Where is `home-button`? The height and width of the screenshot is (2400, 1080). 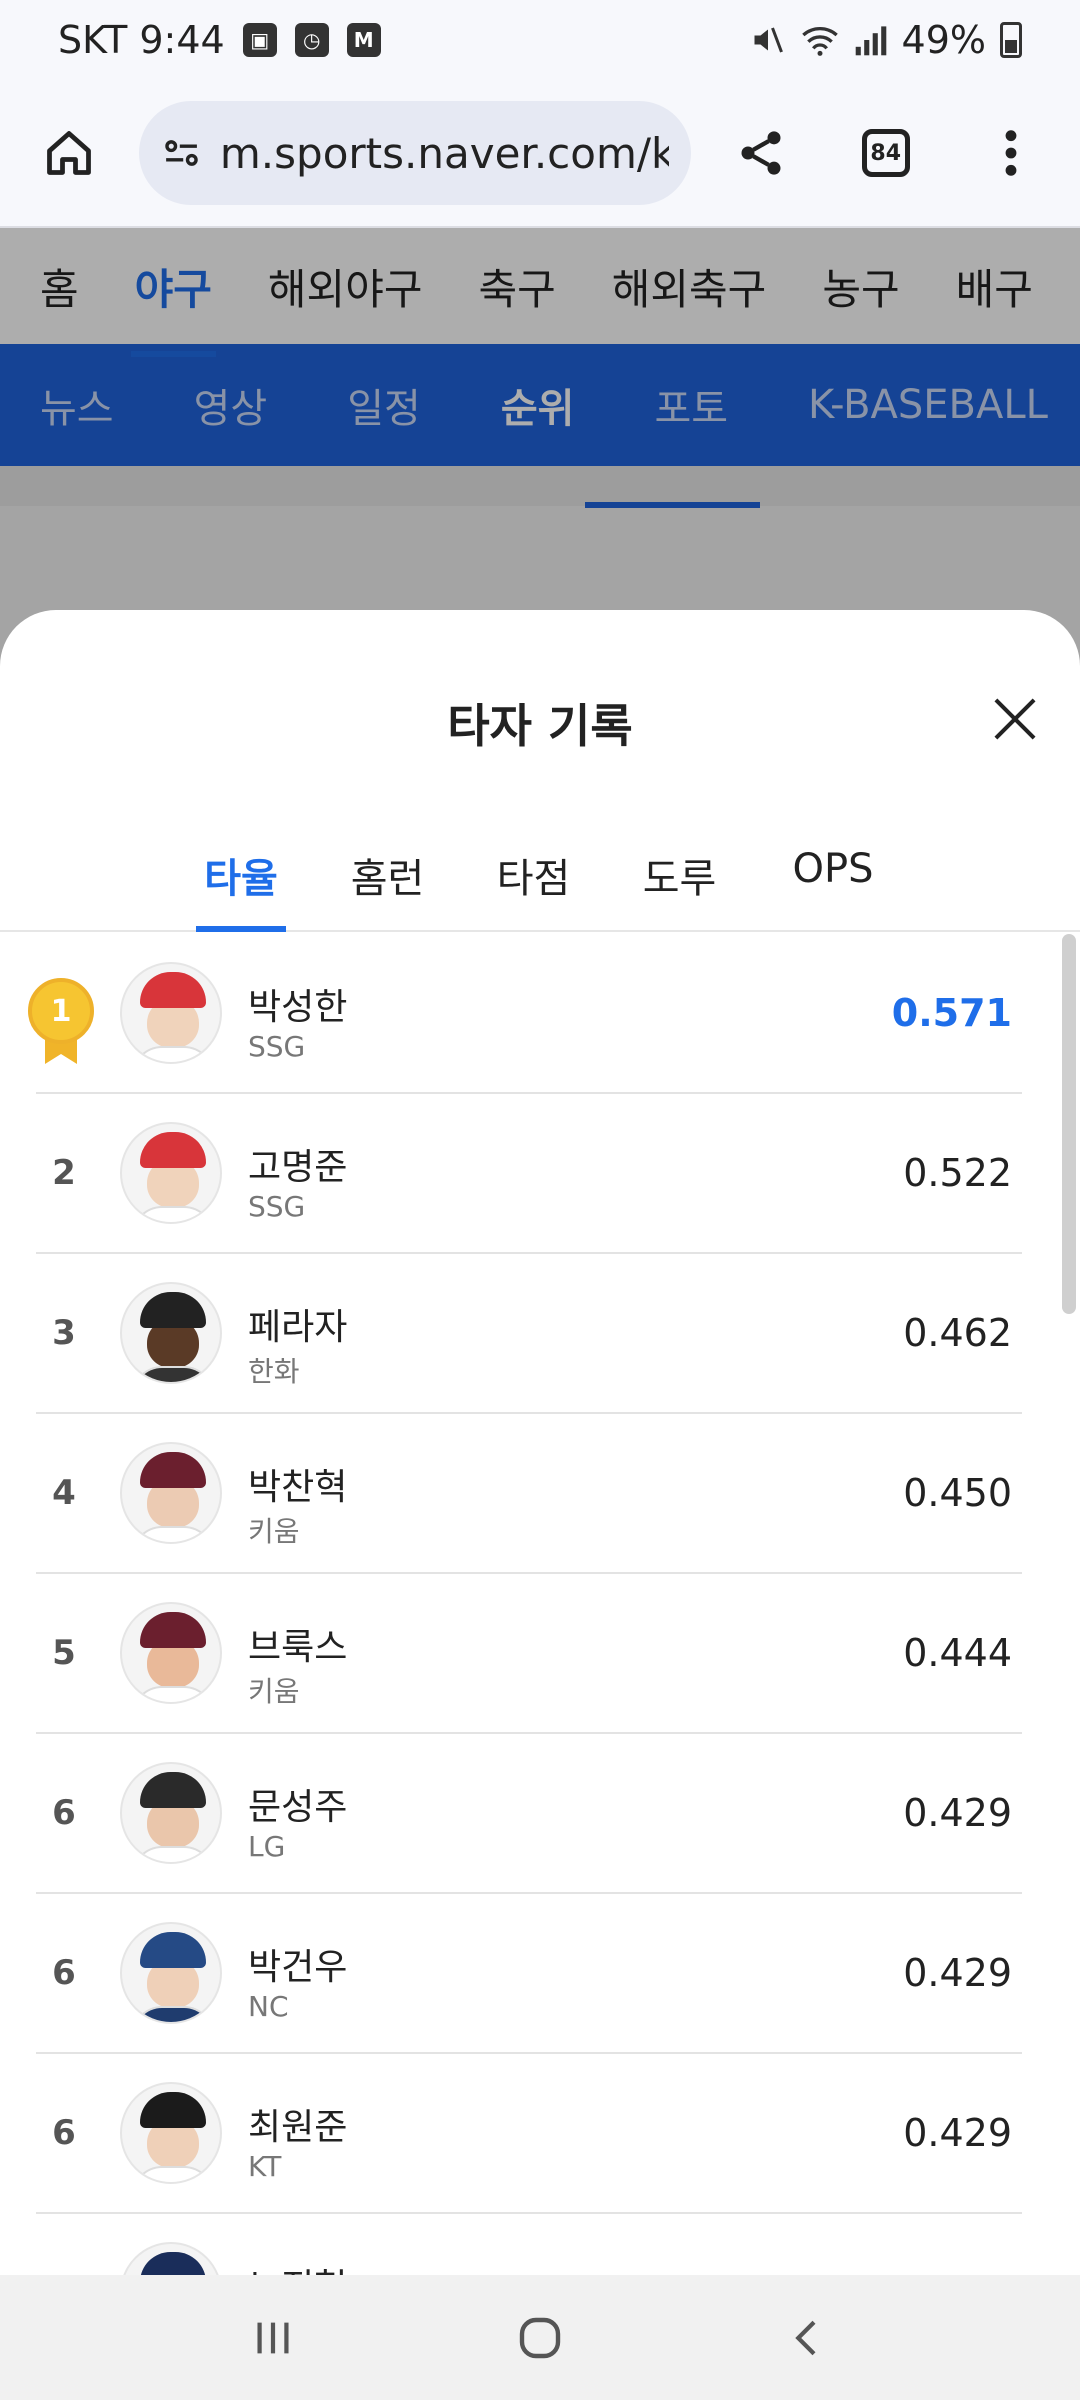
home-button is located at coordinates (69, 153).